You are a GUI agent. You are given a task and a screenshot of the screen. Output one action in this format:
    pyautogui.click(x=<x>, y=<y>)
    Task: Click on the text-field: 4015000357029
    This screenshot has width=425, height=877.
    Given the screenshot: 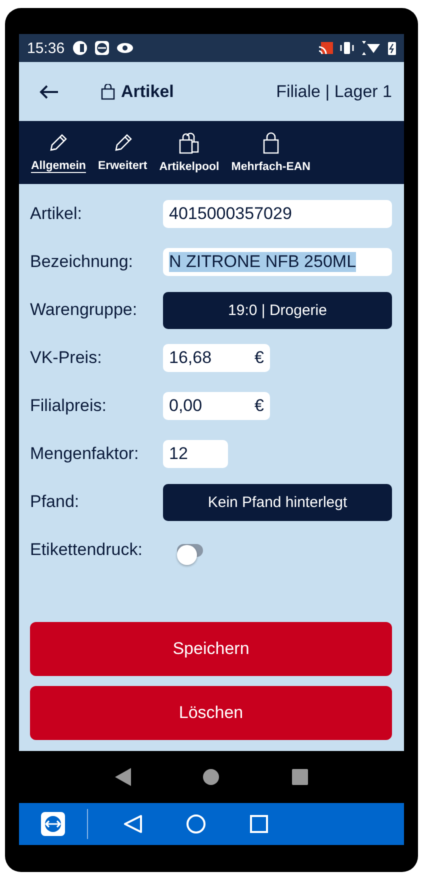 What is the action you would take?
    pyautogui.click(x=277, y=214)
    